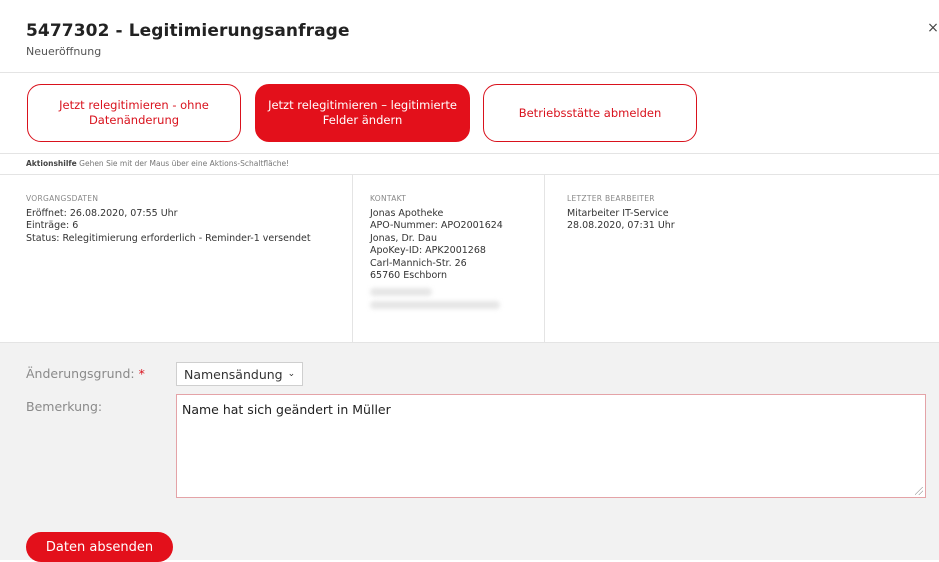  What do you see at coordinates (52, 225) in the screenshot?
I see `entries-count: Einträge: 6` at bounding box center [52, 225].